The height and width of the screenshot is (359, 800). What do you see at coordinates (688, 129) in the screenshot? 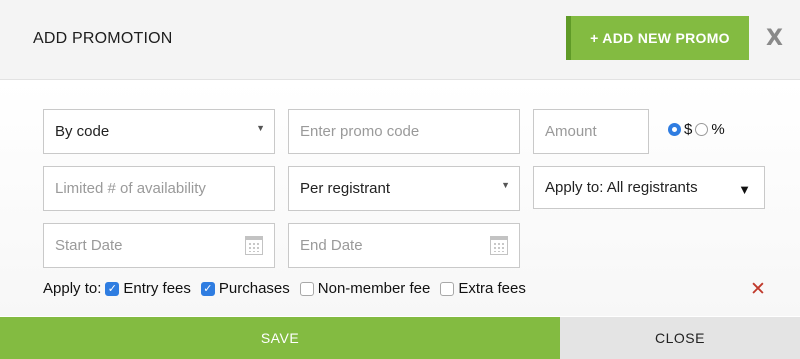
I see `dollar-radio-label: $` at bounding box center [688, 129].